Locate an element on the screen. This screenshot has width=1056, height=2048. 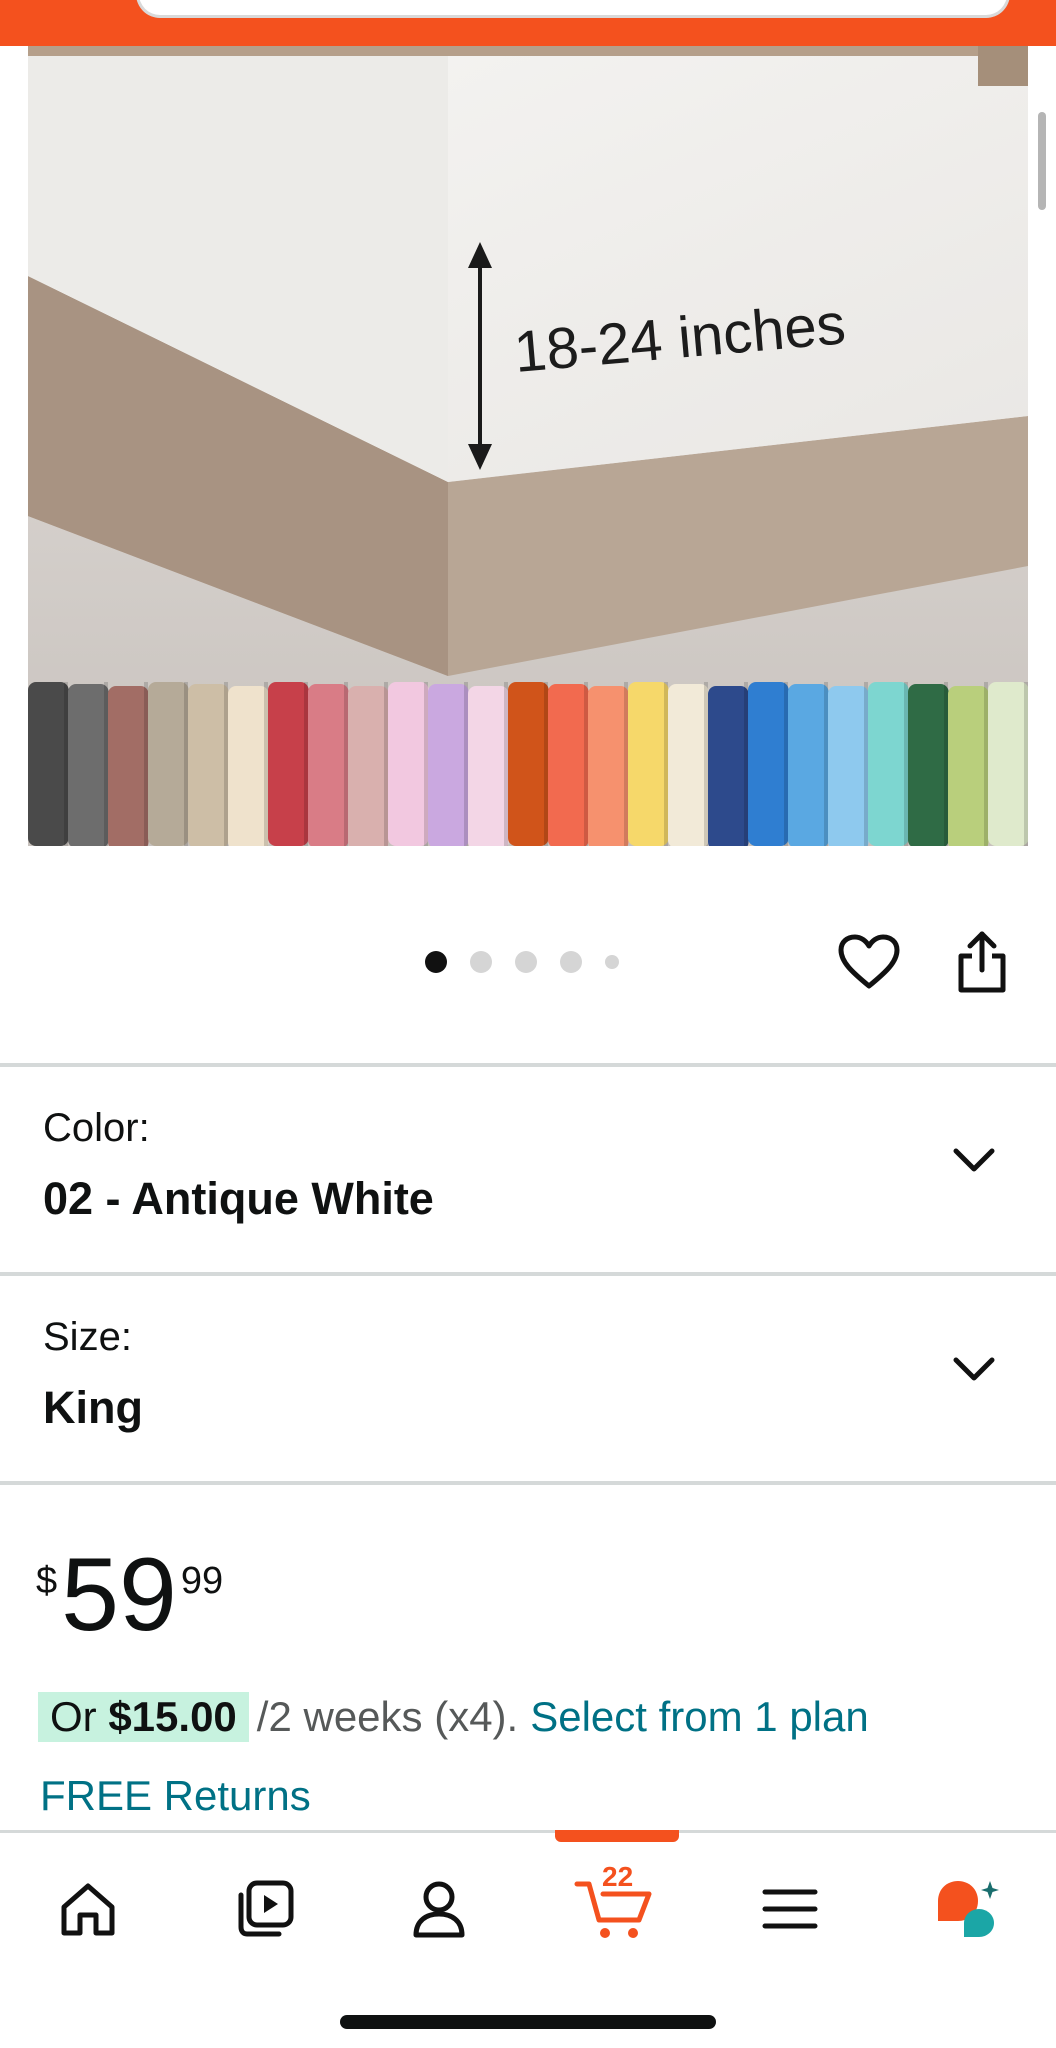
price: $ 59 99 is located at coordinates (129, 1600).